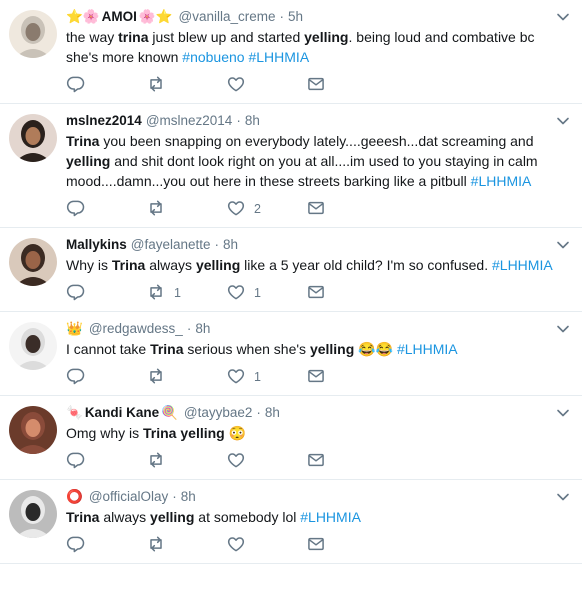 The height and width of the screenshot is (597, 582). What do you see at coordinates (189, 121) in the screenshot?
I see `user-handle: @mslnez2014` at bounding box center [189, 121].